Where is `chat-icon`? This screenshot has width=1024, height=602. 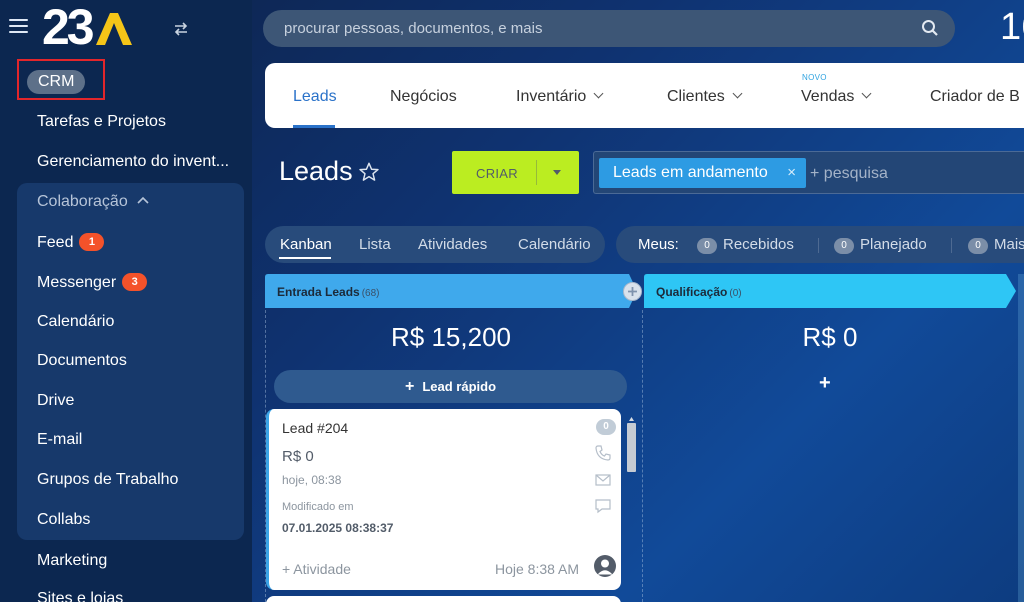
chat-icon is located at coordinates (603, 506).